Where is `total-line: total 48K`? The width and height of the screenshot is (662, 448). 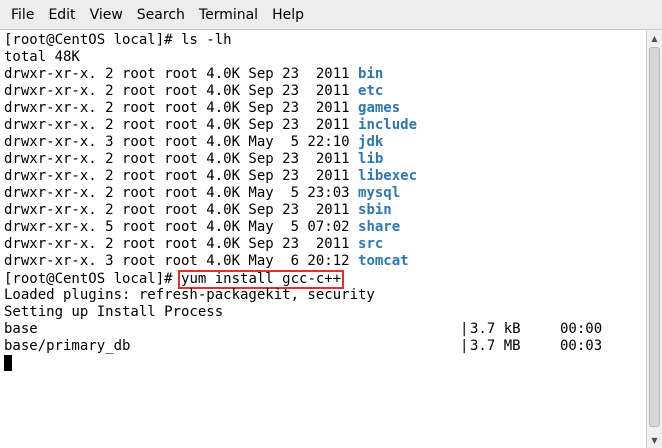 total-line: total 48K is located at coordinates (42, 57).